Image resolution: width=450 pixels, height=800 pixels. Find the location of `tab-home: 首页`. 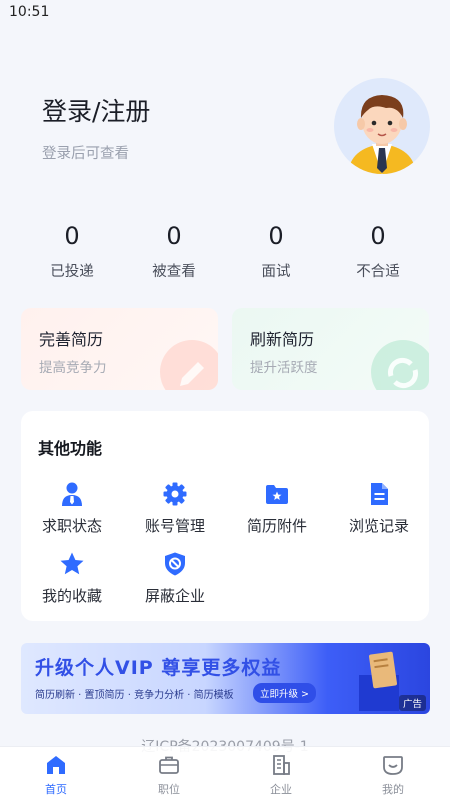

tab-home: 首页 is located at coordinates (56, 775).